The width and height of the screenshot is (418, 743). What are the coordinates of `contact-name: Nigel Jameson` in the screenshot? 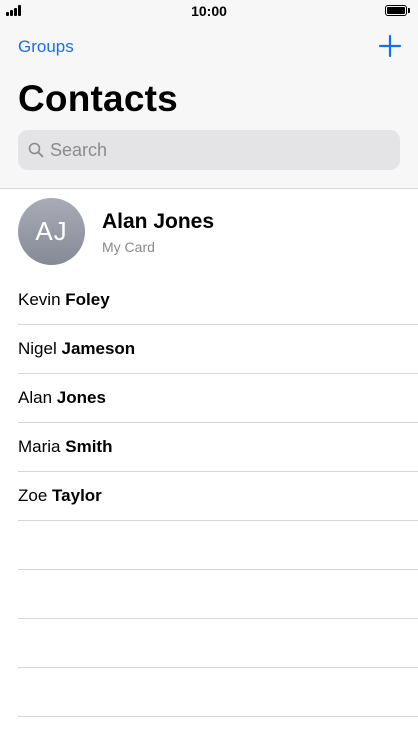 It's located at (76, 349).